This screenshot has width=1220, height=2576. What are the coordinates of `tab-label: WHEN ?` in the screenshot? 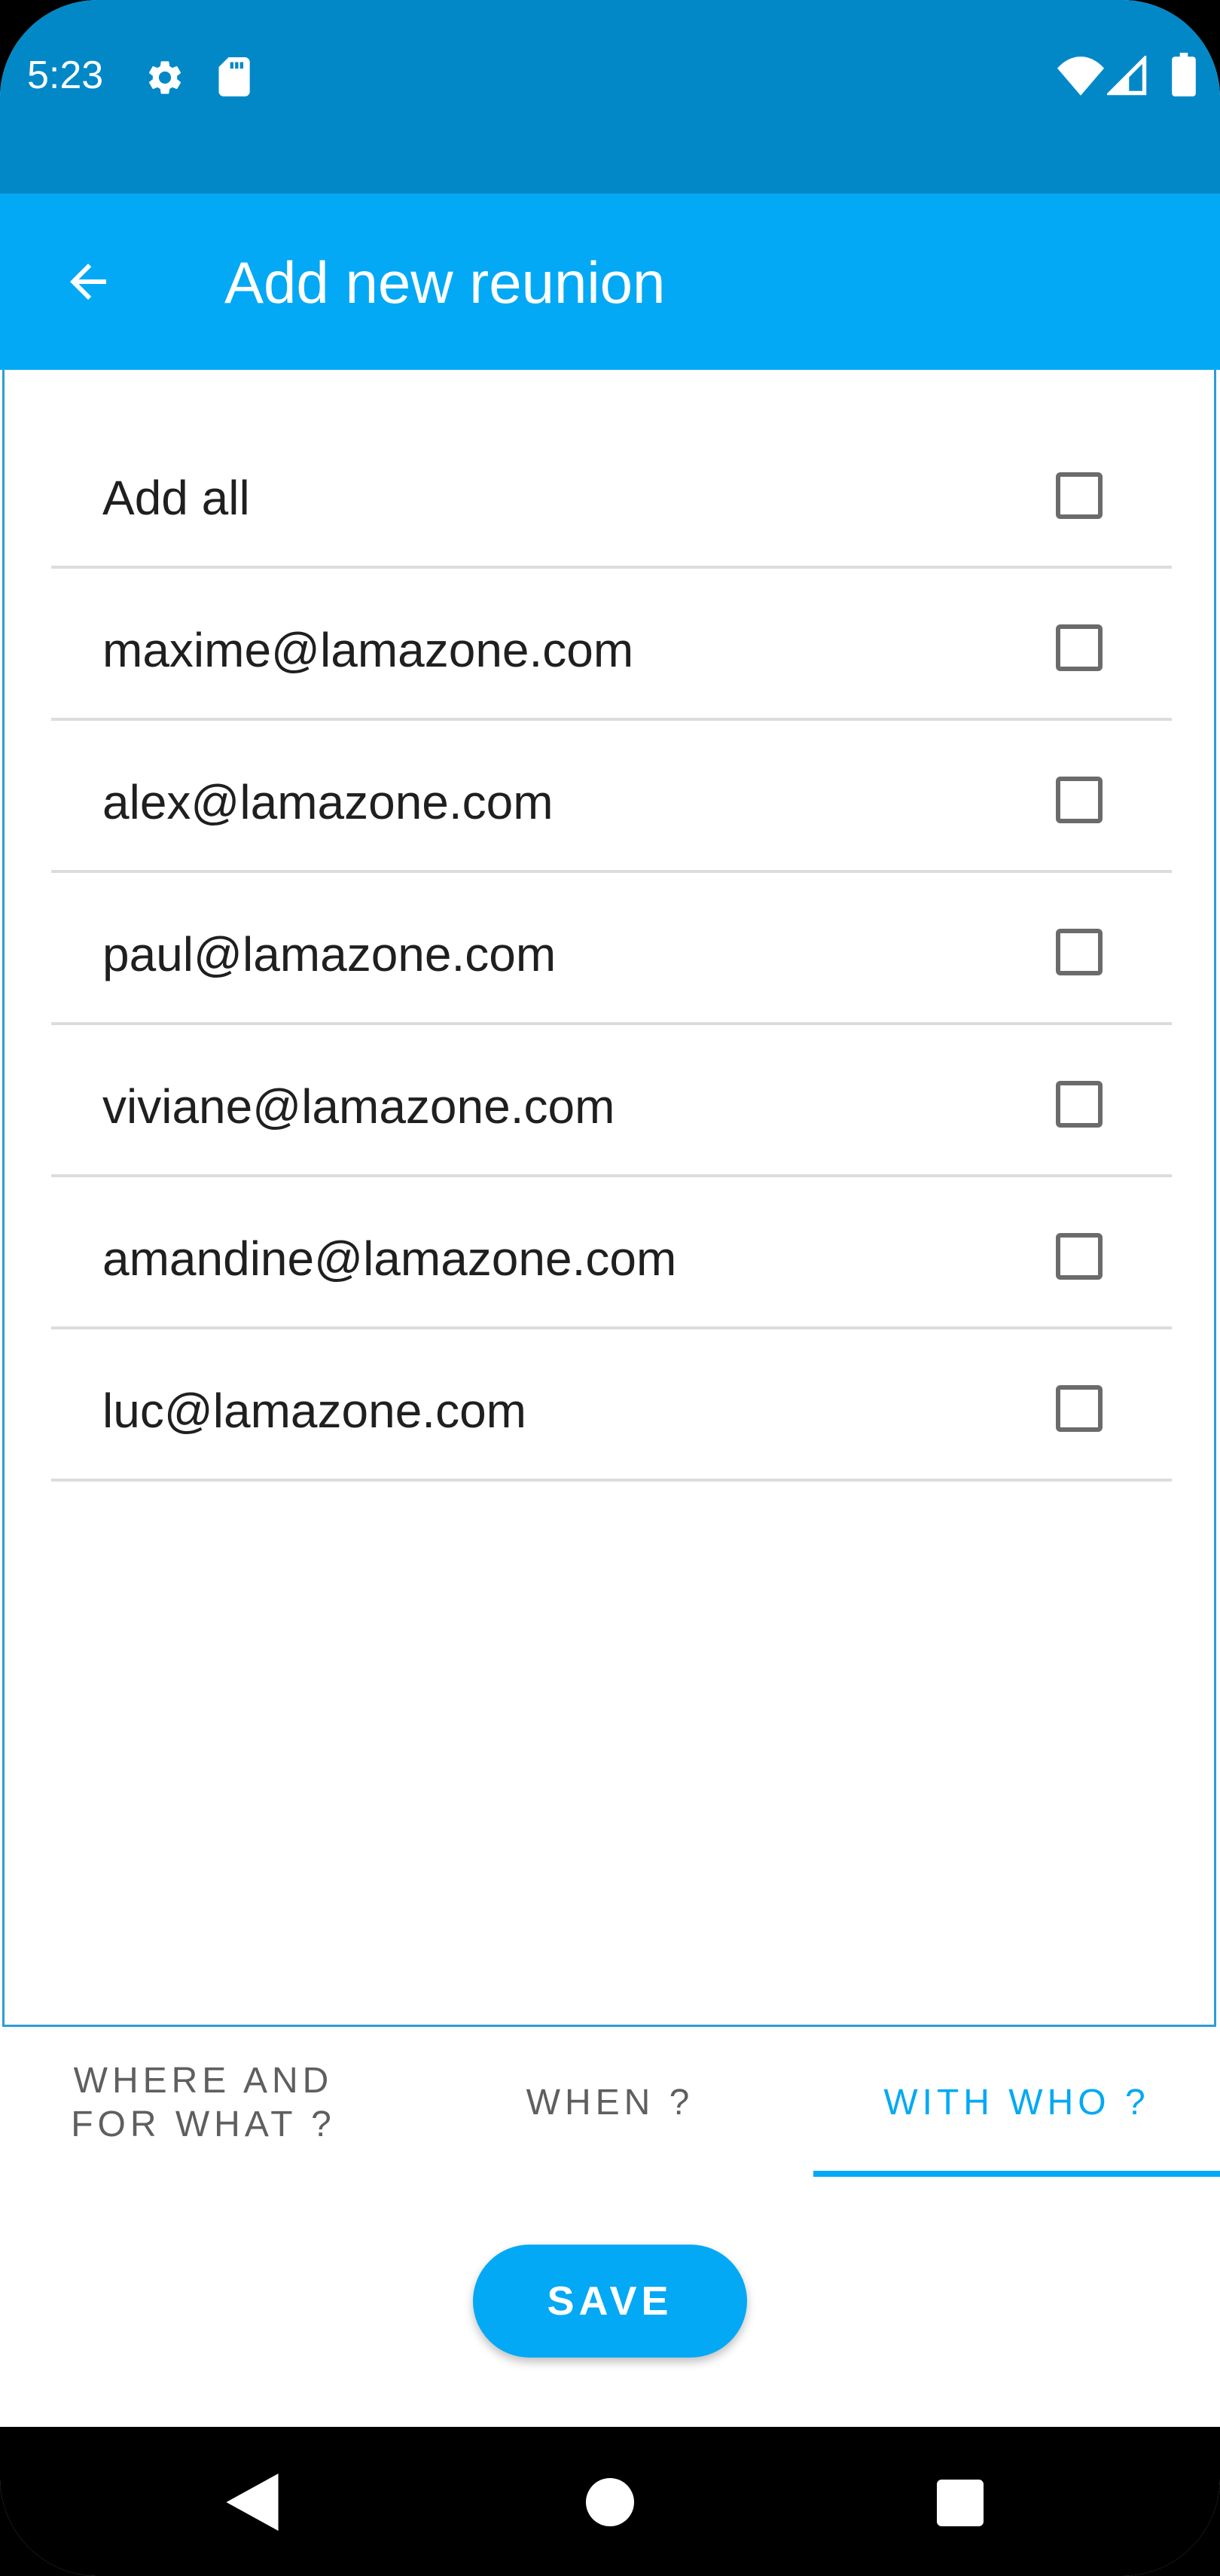 It's located at (610, 2103).